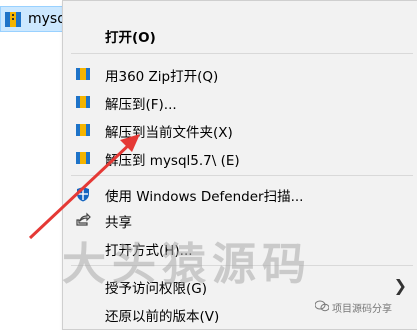 This screenshot has height=330, width=417. I want to click on wechat-icon, so click(322, 306).